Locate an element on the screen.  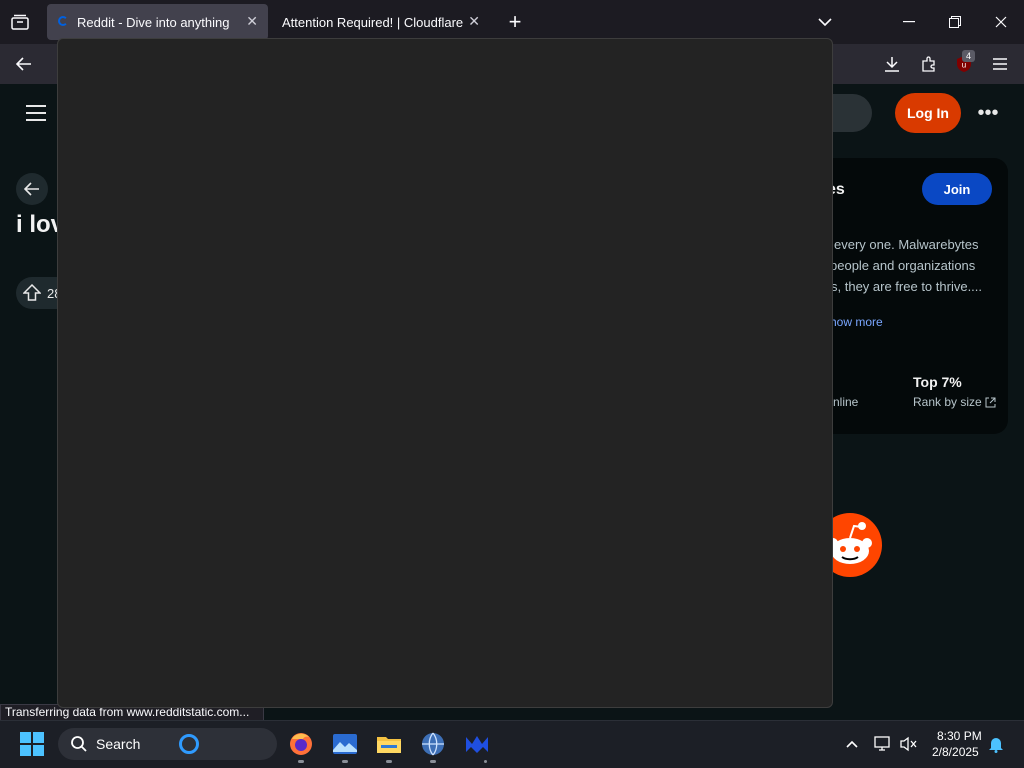
rank-label-text: Rank by size is located at coordinates (947, 402).